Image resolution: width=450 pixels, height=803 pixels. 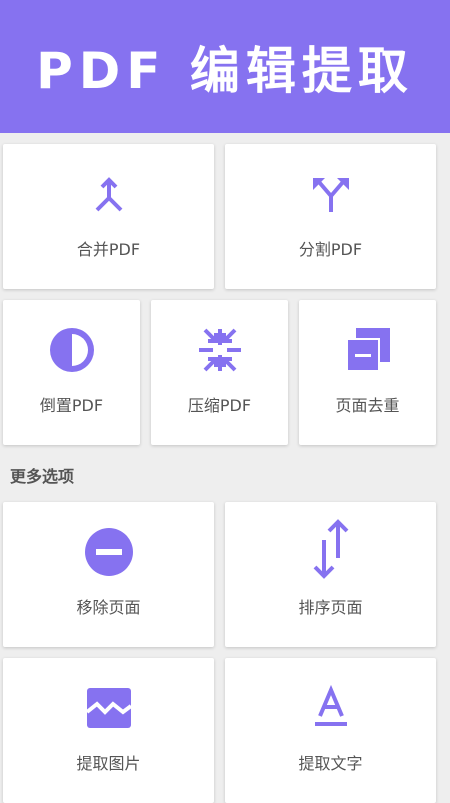 What do you see at coordinates (72, 350) in the screenshot?
I see `contrast-icon` at bounding box center [72, 350].